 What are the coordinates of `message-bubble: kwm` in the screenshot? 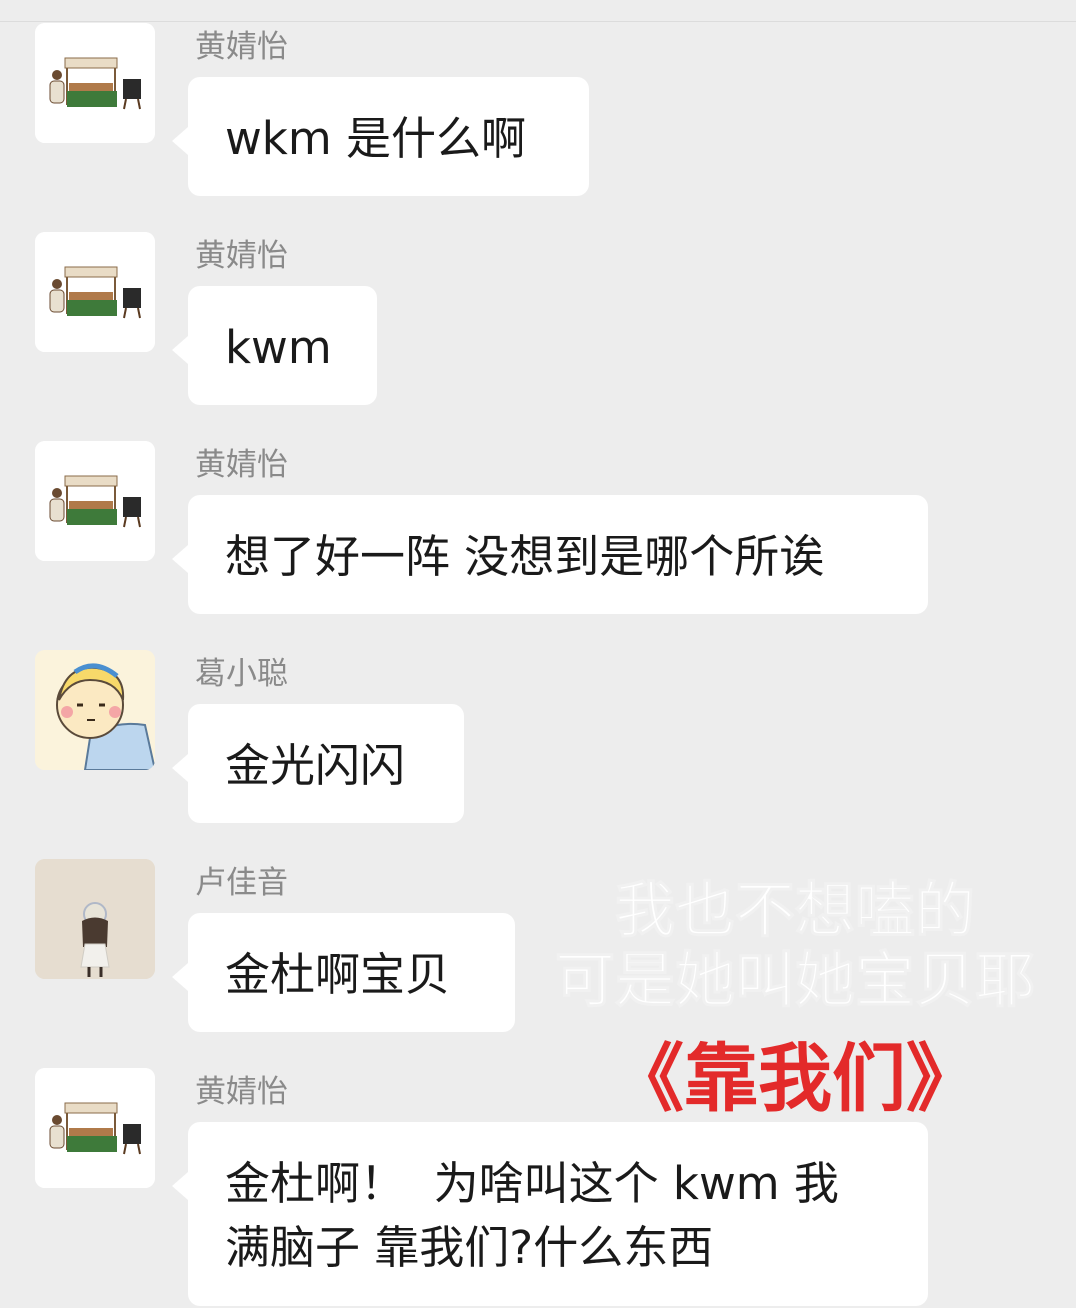 It's located at (274, 345).